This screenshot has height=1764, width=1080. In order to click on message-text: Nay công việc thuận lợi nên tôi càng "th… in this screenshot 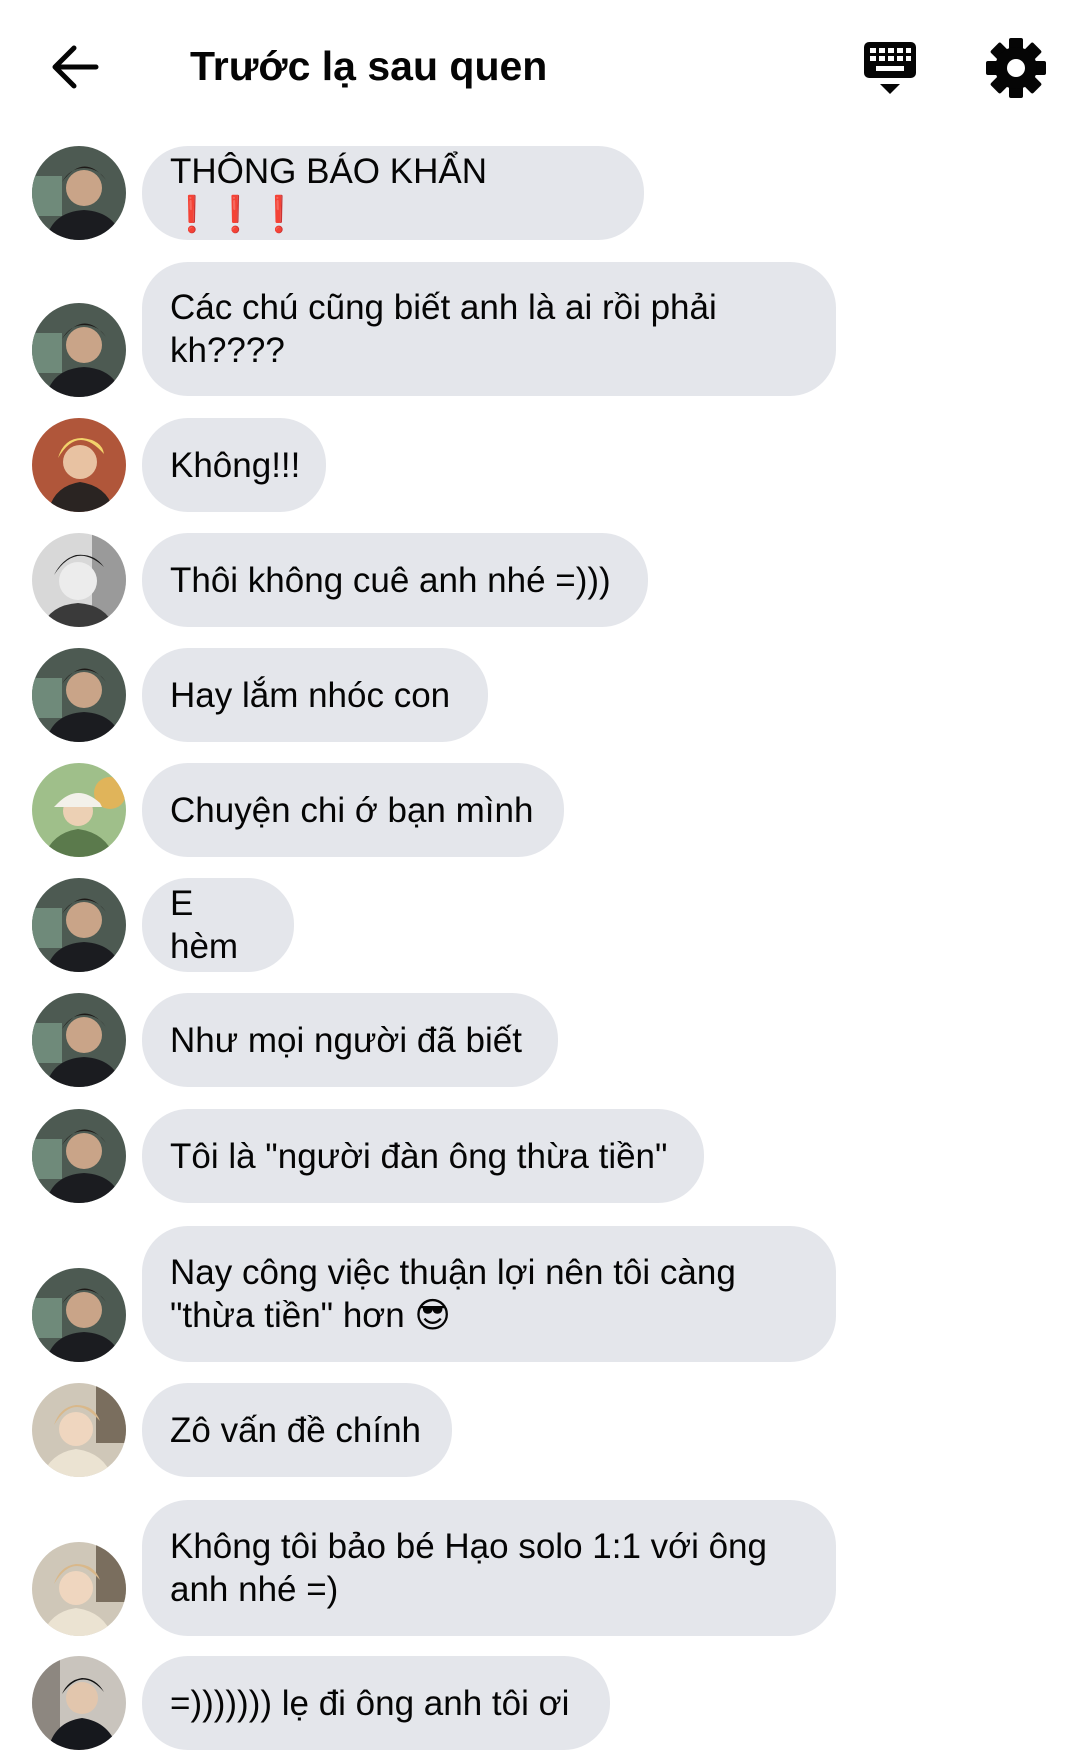, I will do `click(458, 1294)`.